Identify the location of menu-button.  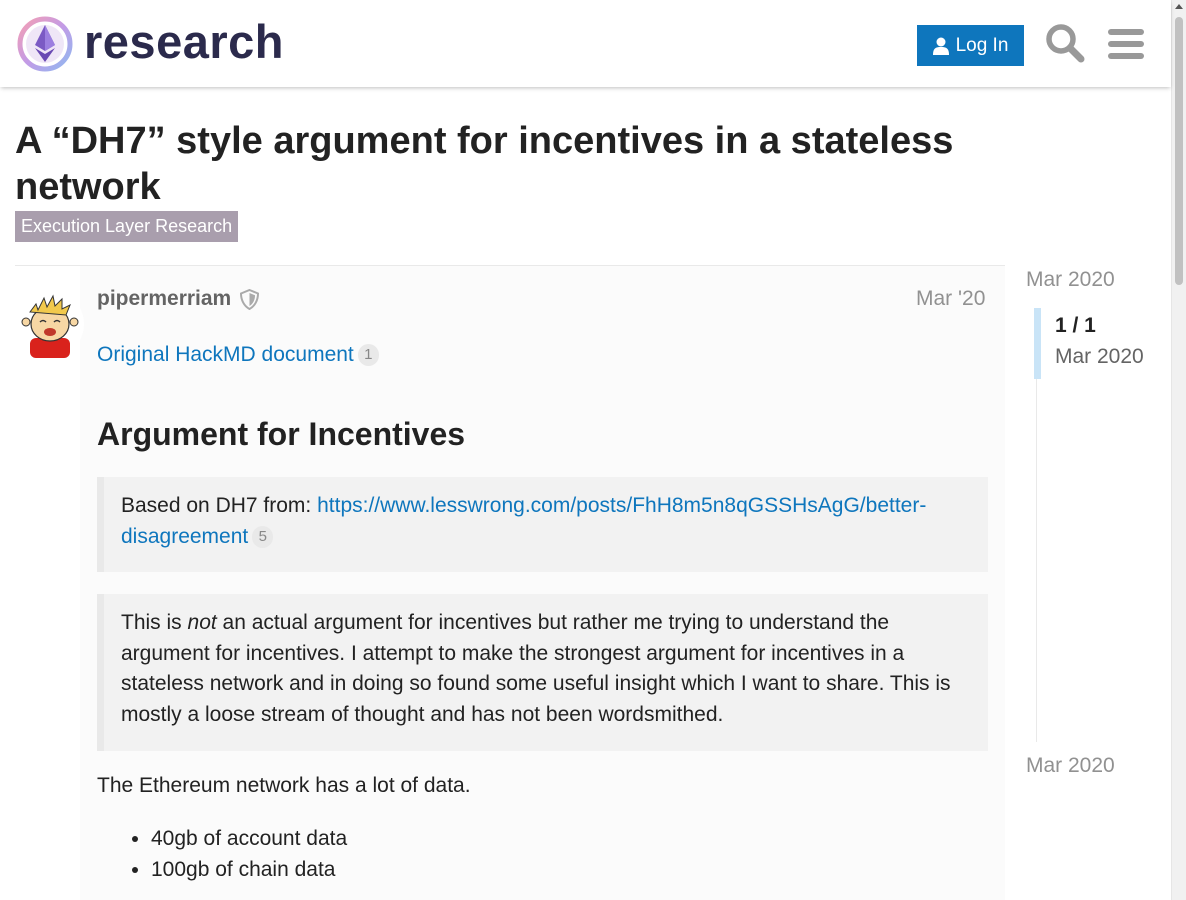
(1126, 44).